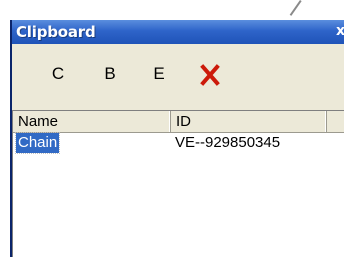 The height and width of the screenshot is (257, 344). What do you see at coordinates (227, 143) in the screenshot?
I see `row-id-cell: VE--929850345` at bounding box center [227, 143].